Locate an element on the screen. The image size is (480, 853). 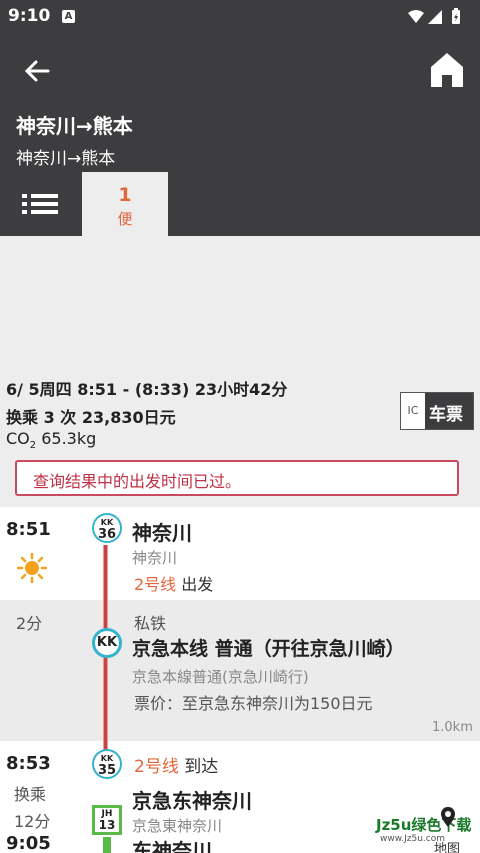
tab-route-number: 1 is located at coordinates (125, 195).